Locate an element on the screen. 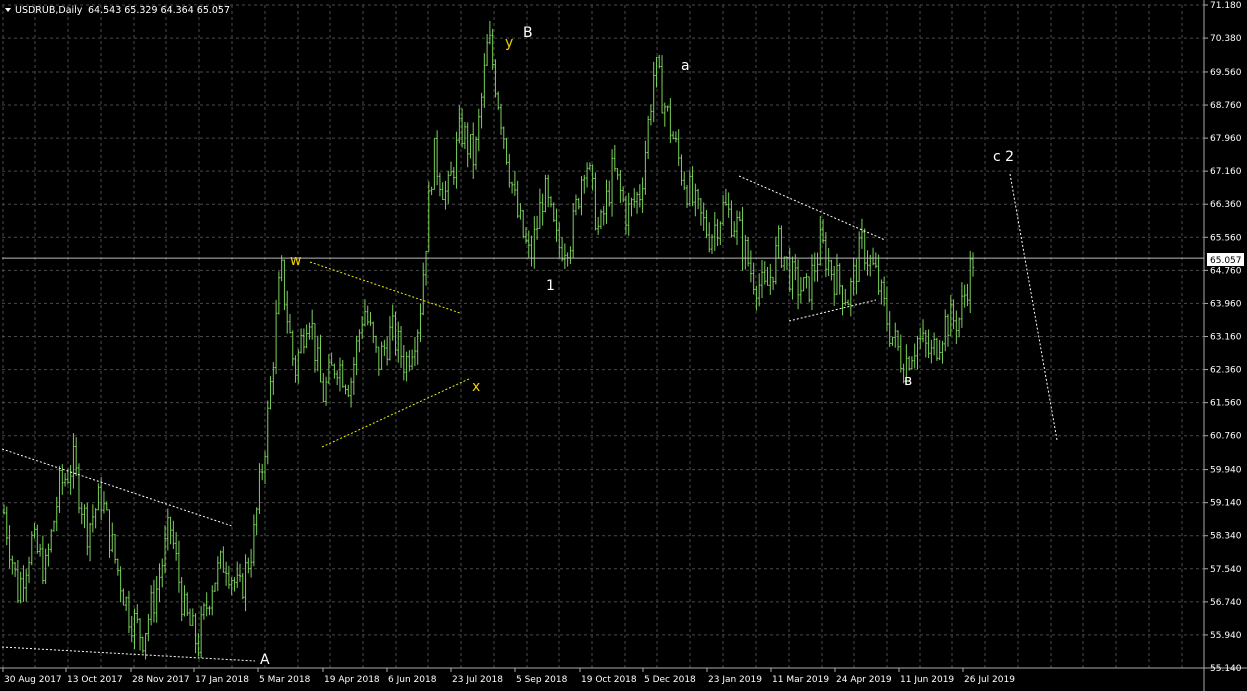  y-tick-label: 63.960 is located at coordinates (1226, 304).